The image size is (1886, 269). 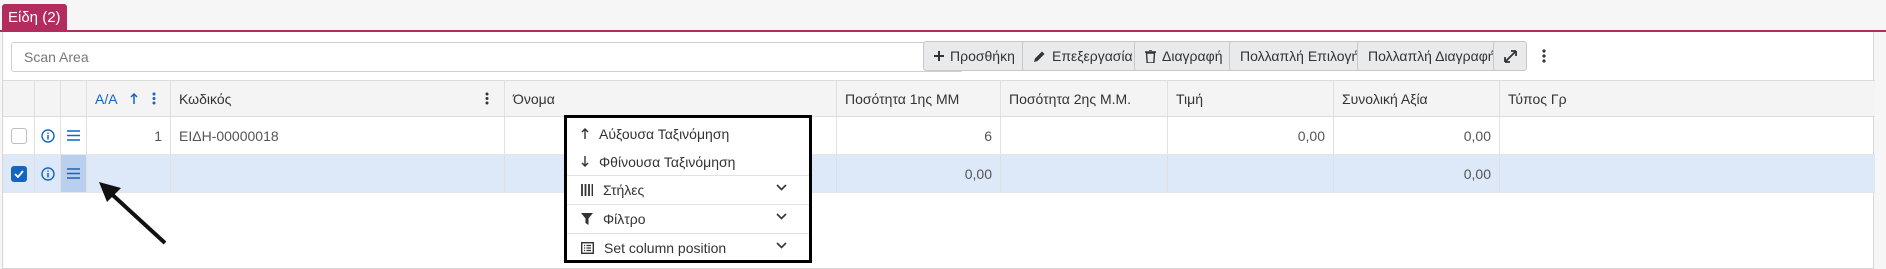 I want to click on multi-delete-button: Πολλαπλή Διαγραφή, so click(x=1432, y=56).